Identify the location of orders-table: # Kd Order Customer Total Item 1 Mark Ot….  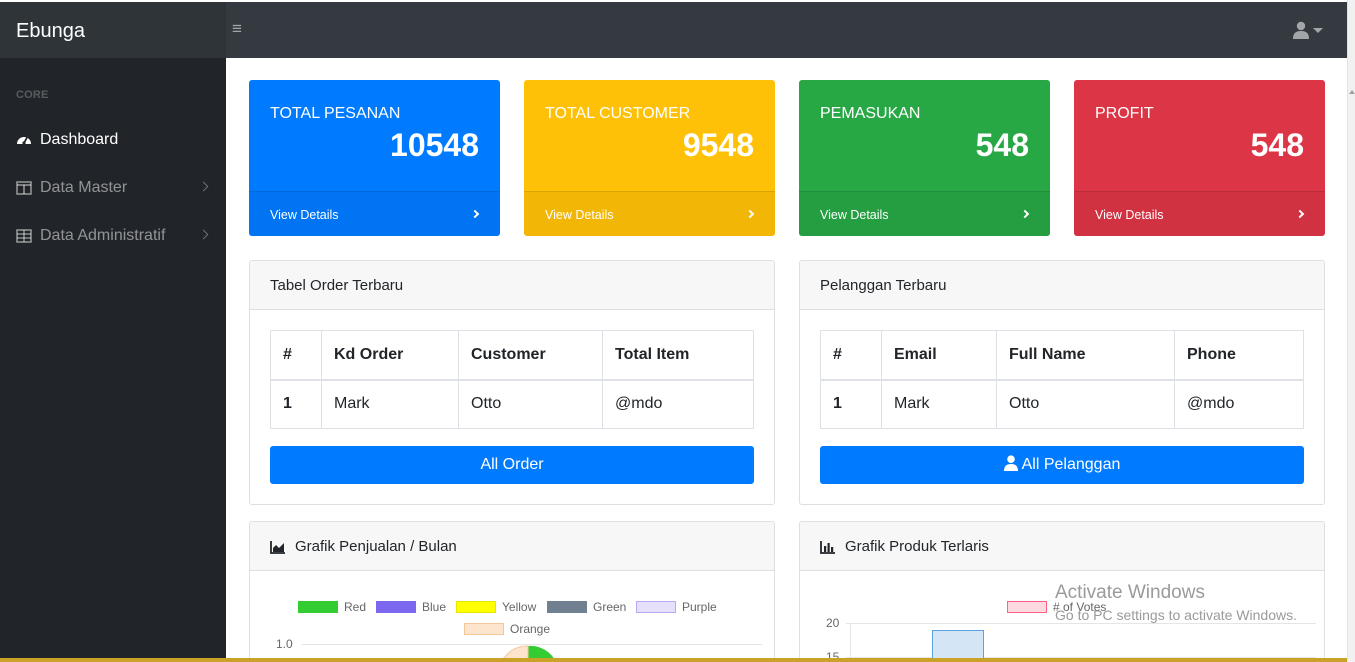
(512, 379).